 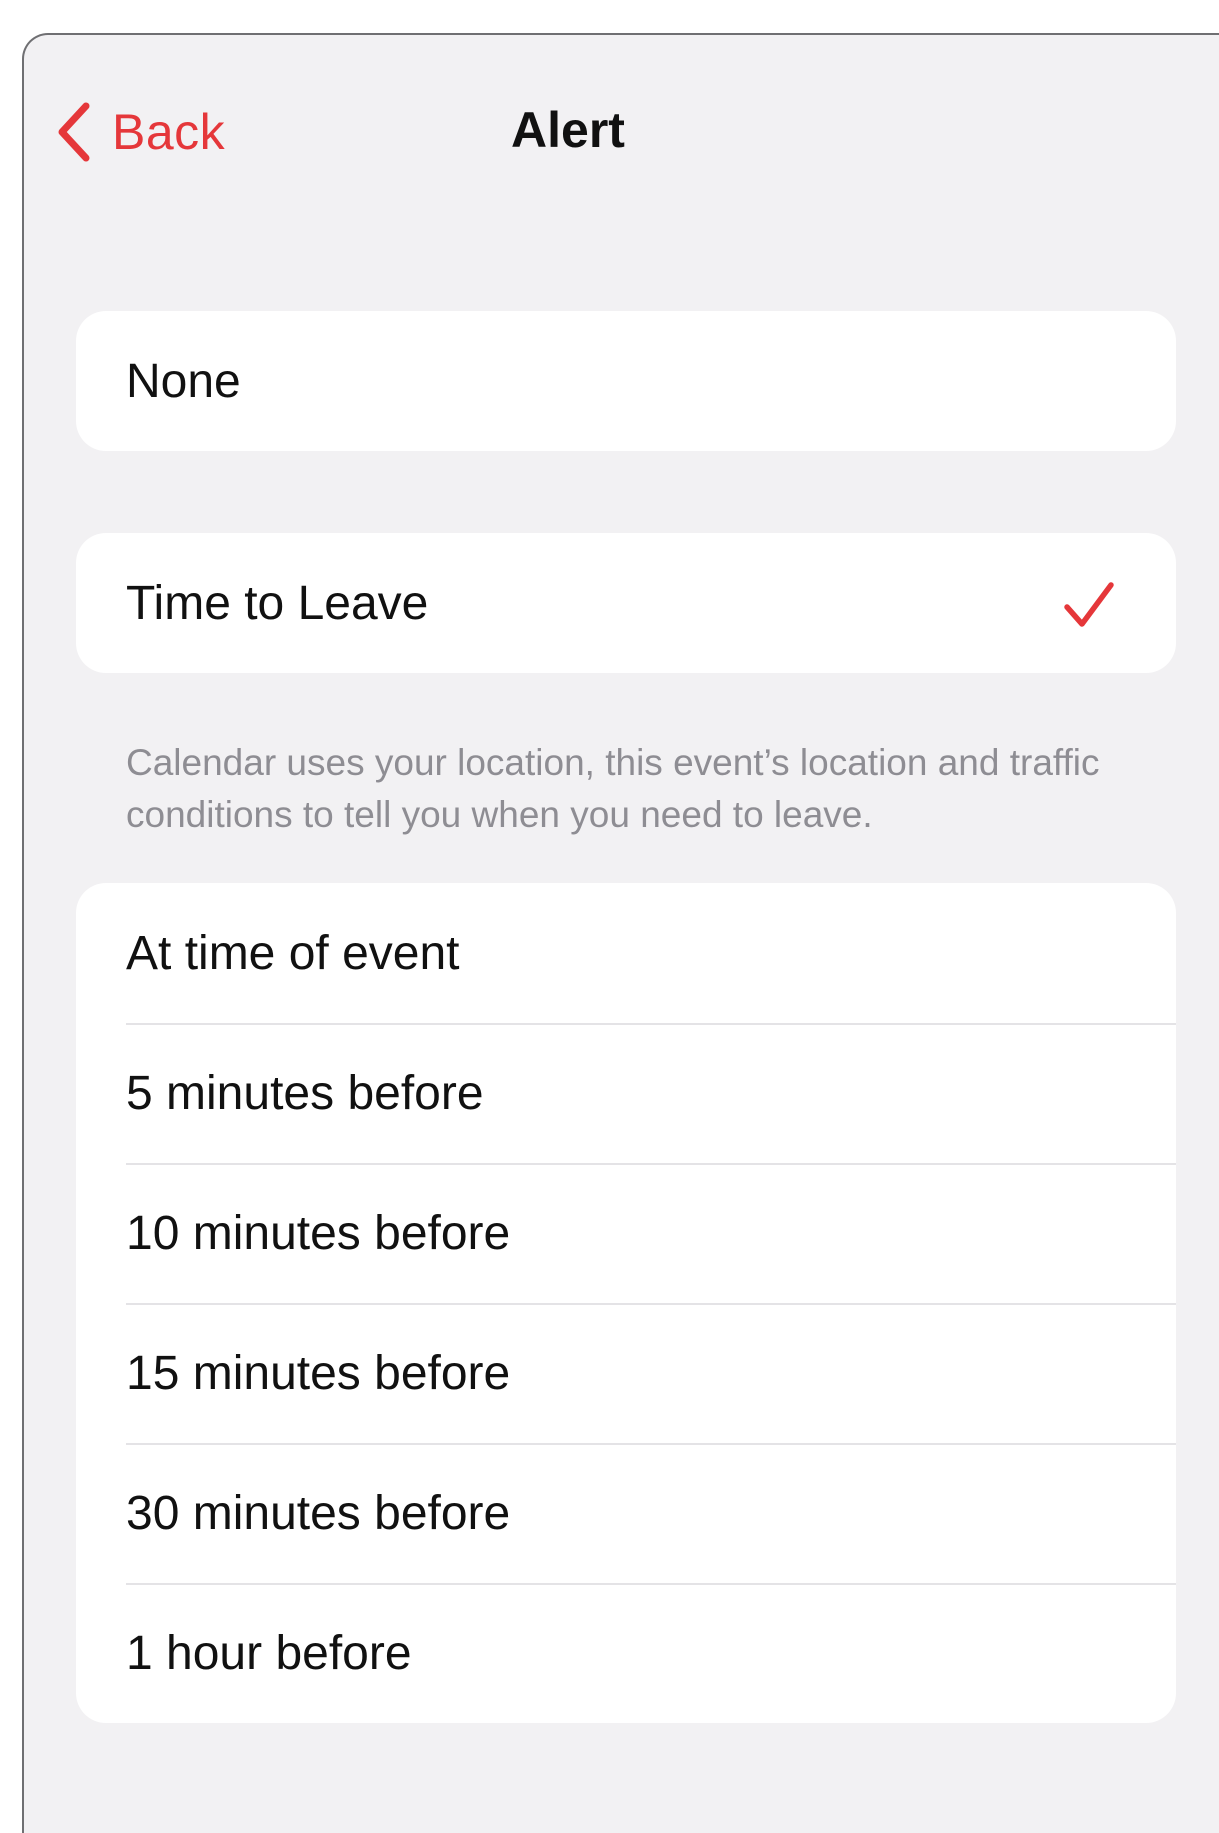 What do you see at coordinates (277, 603) in the screenshot?
I see `option-label: Time to Leave` at bounding box center [277, 603].